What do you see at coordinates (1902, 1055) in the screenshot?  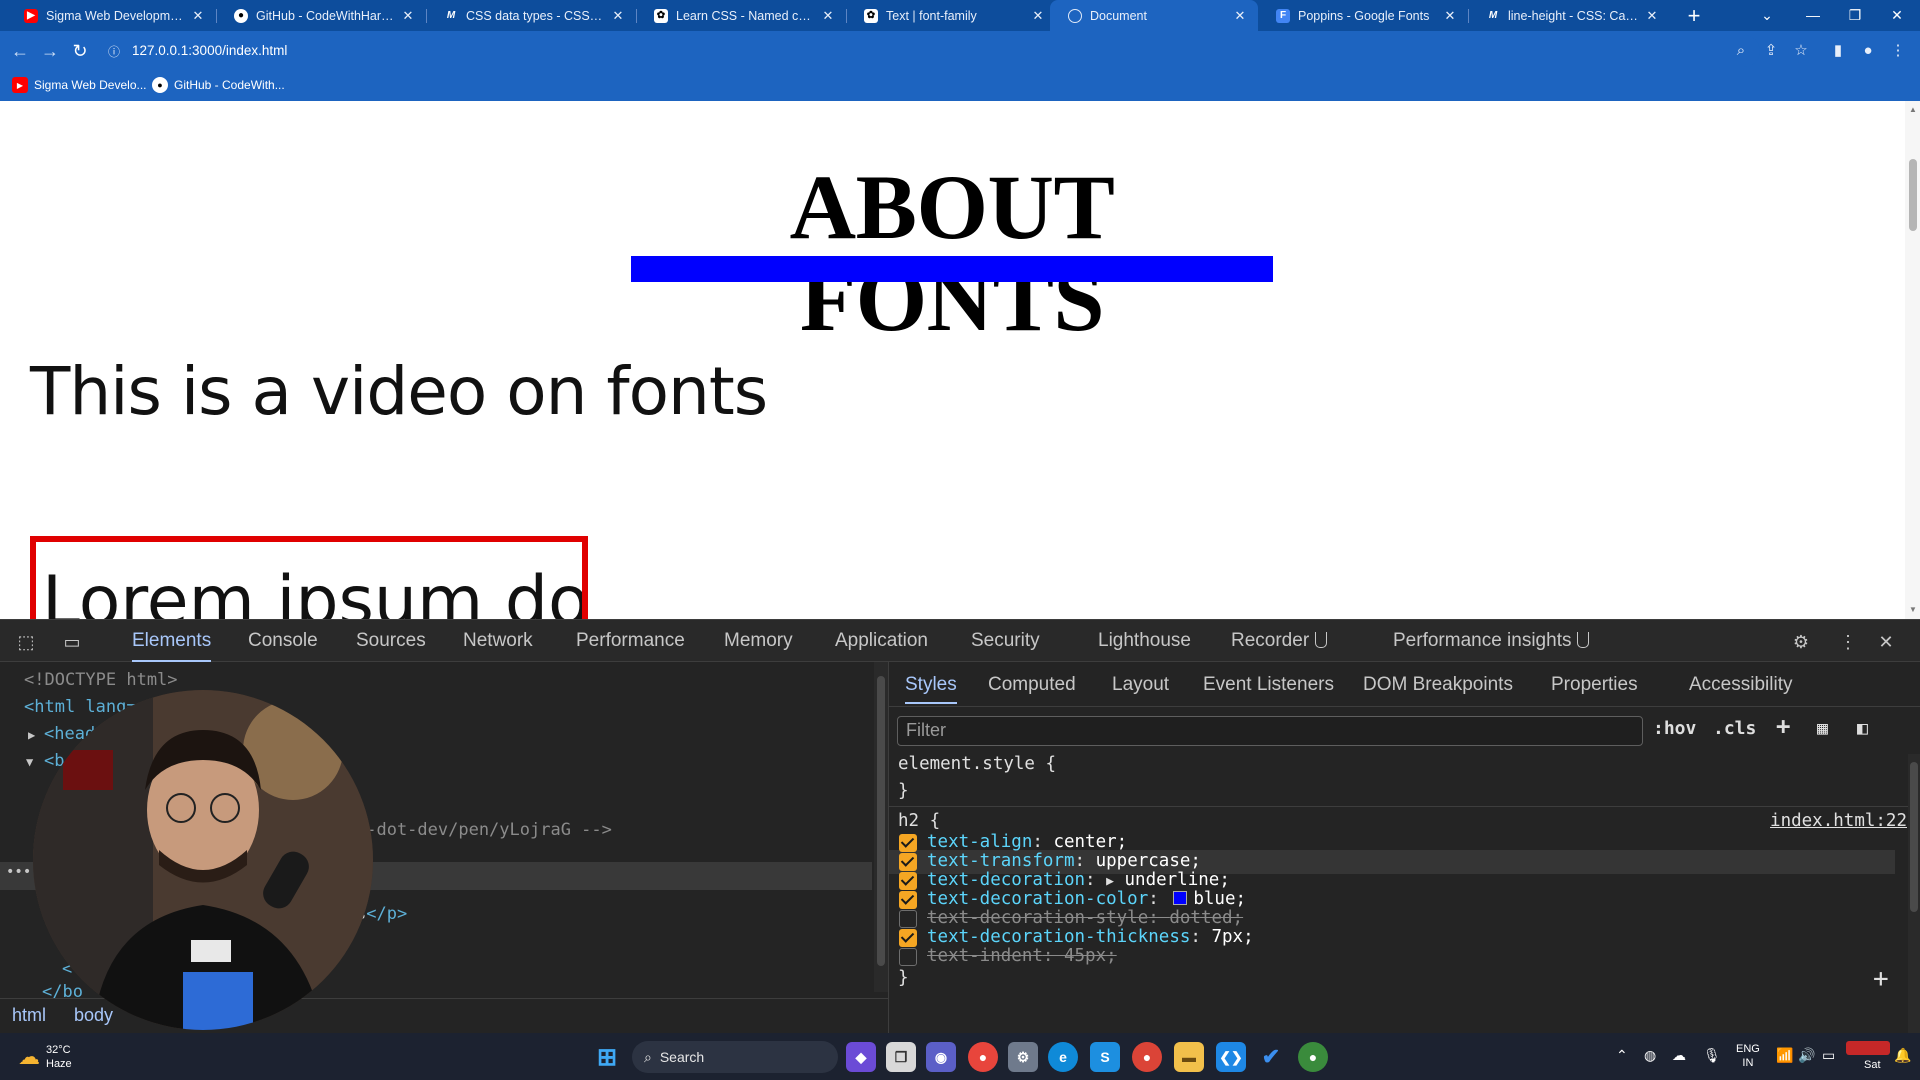 I see `notification-bell-icon: 🔔` at bounding box center [1902, 1055].